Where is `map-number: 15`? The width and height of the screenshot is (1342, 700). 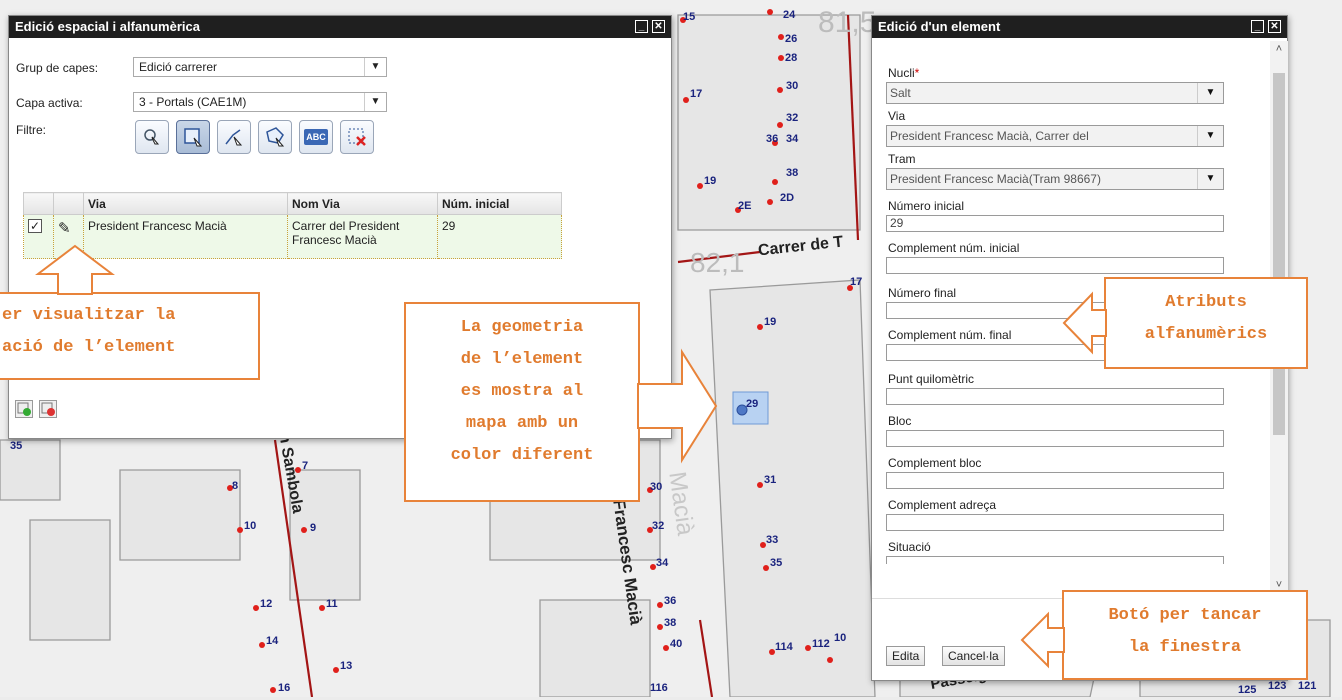 map-number: 15 is located at coordinates (689, 17).